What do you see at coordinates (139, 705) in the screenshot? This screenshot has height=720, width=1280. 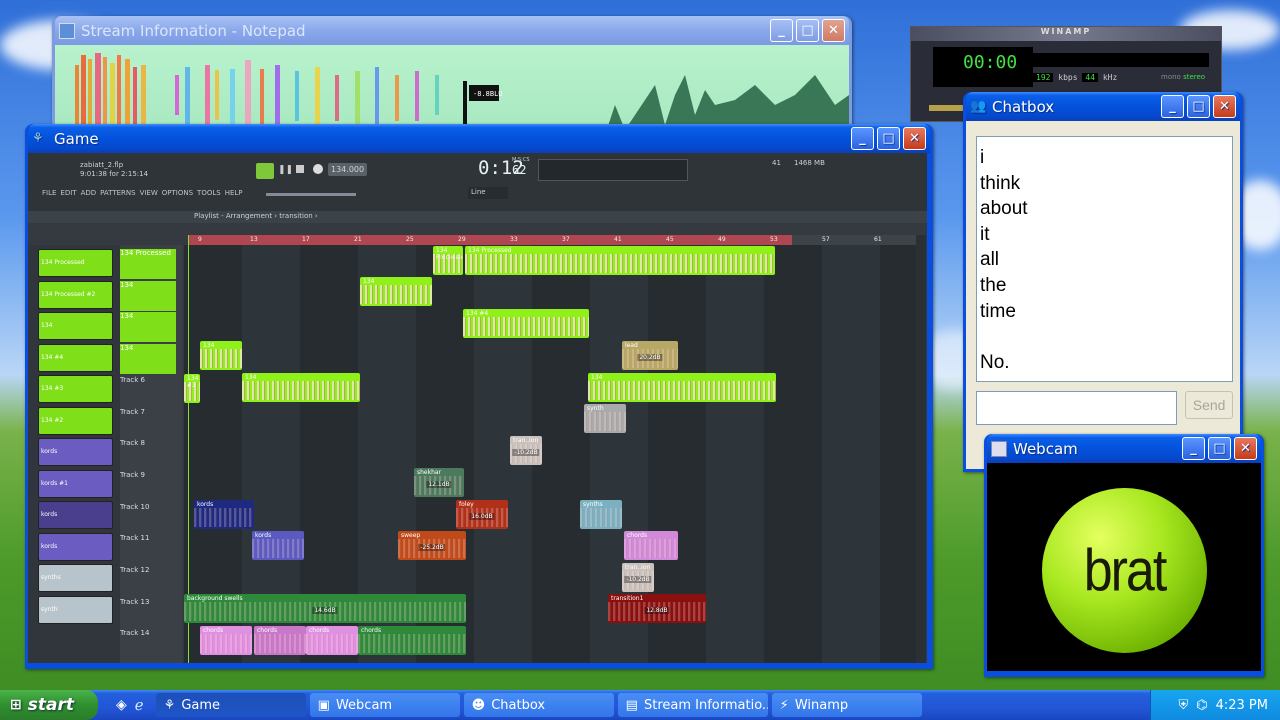 I see `quicklaunch-ie-icon: ℯ` at bounding box center [139, 705].